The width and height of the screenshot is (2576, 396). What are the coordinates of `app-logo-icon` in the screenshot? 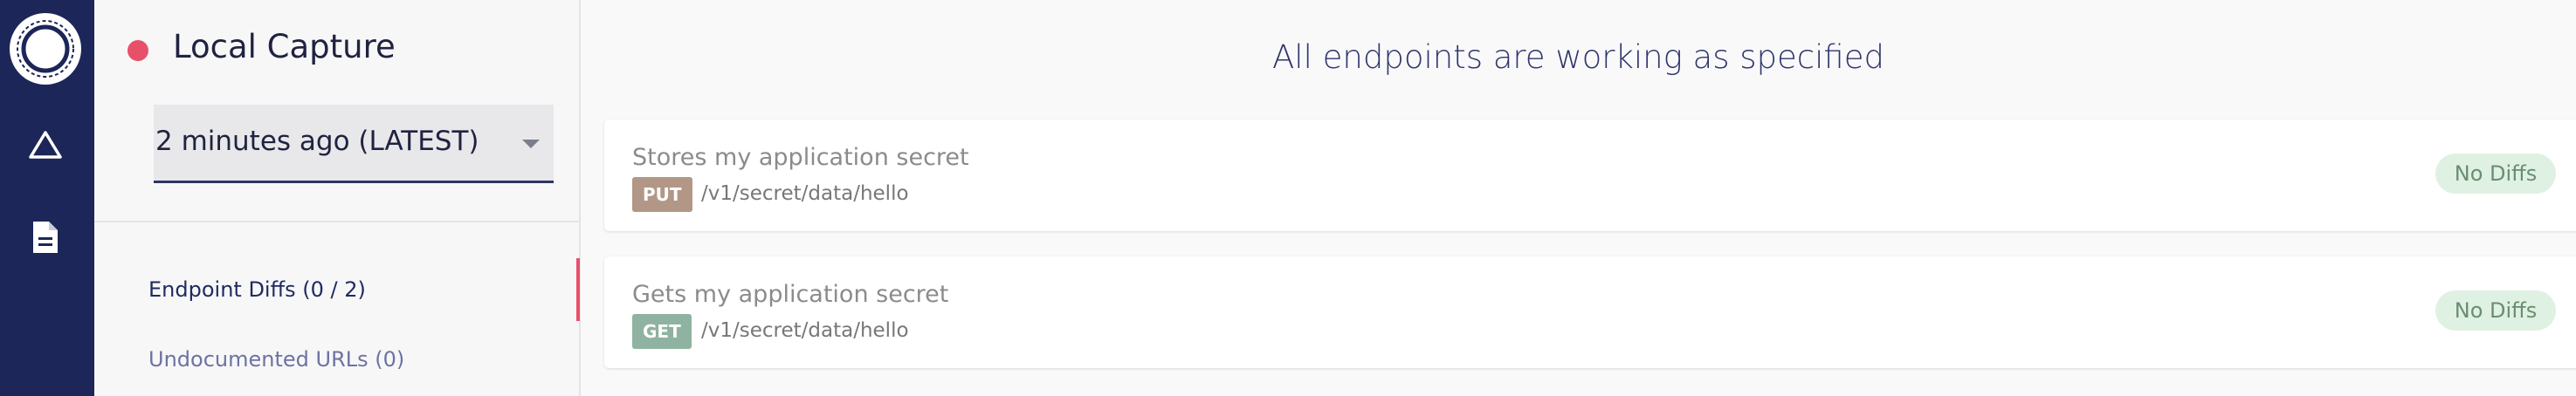 It's located at (45, 49).